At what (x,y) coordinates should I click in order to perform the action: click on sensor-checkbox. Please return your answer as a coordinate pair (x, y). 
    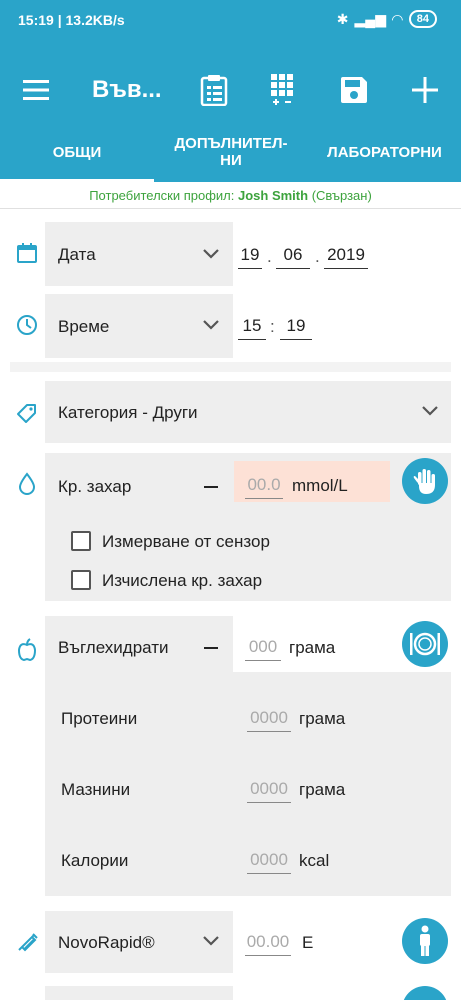
    Looking at the image, I should click on (81, 541).